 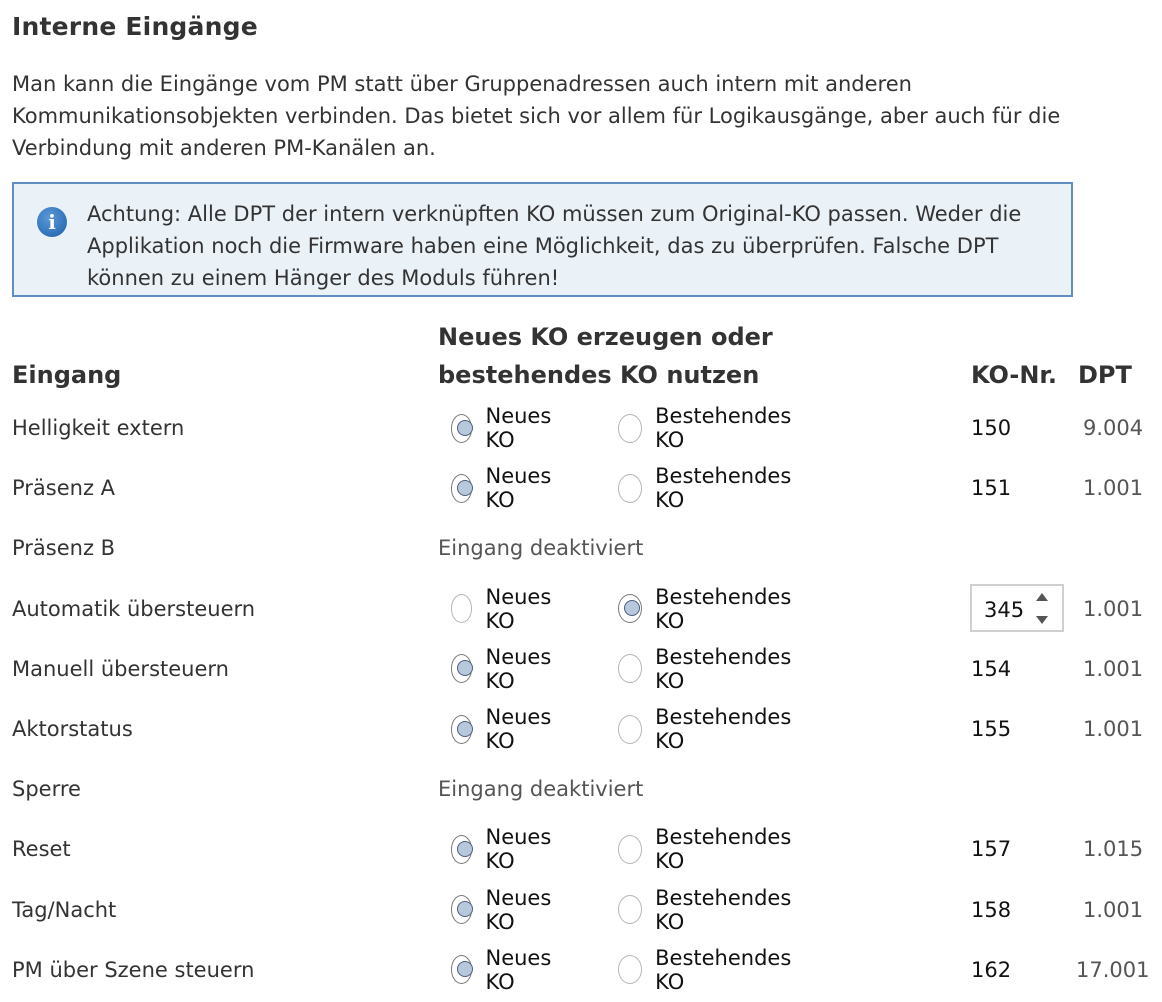 What do you see at coordinates (41, 849) in the screenshot?
I see `row-label: Reset` at bounding box center [41, 849].